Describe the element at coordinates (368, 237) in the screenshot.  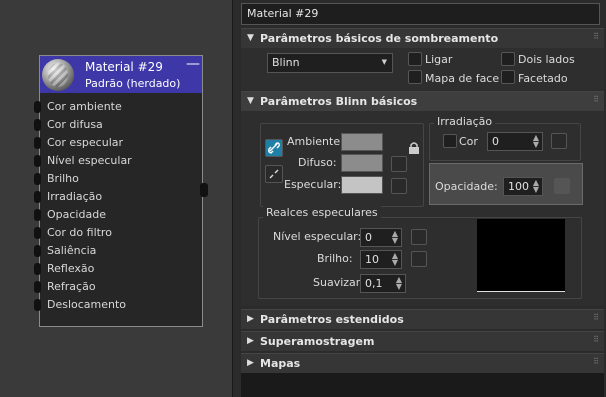
I see `spec-level-value: 0` at that location.